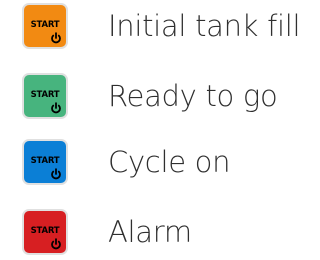 This screenshot has height=260, width=320. What do you see at coordinates (169, 162) in the screenshot?
I see `legend-label: Cycle on` at bounding box center [169, 162].